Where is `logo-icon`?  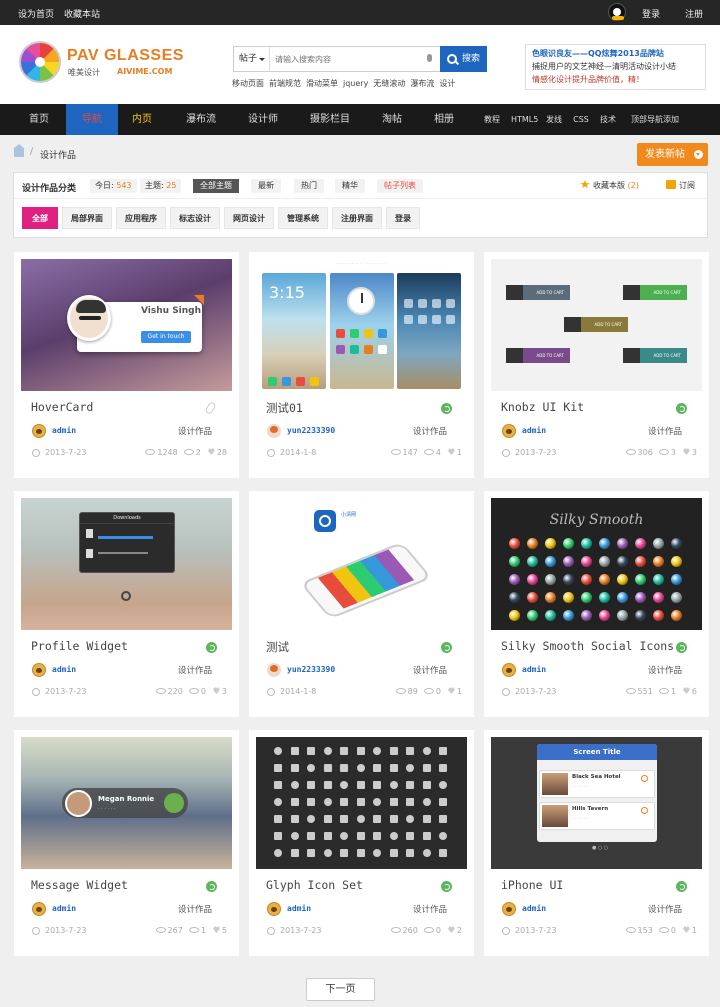
logo-icon is located at coordinates (40, 62).